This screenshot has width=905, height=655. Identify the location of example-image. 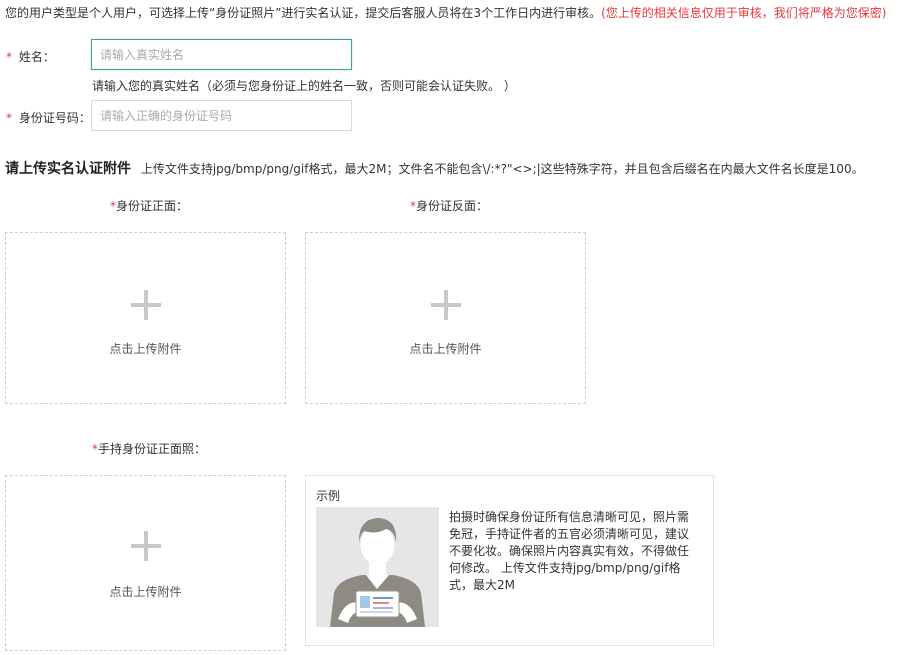
(377, 567).